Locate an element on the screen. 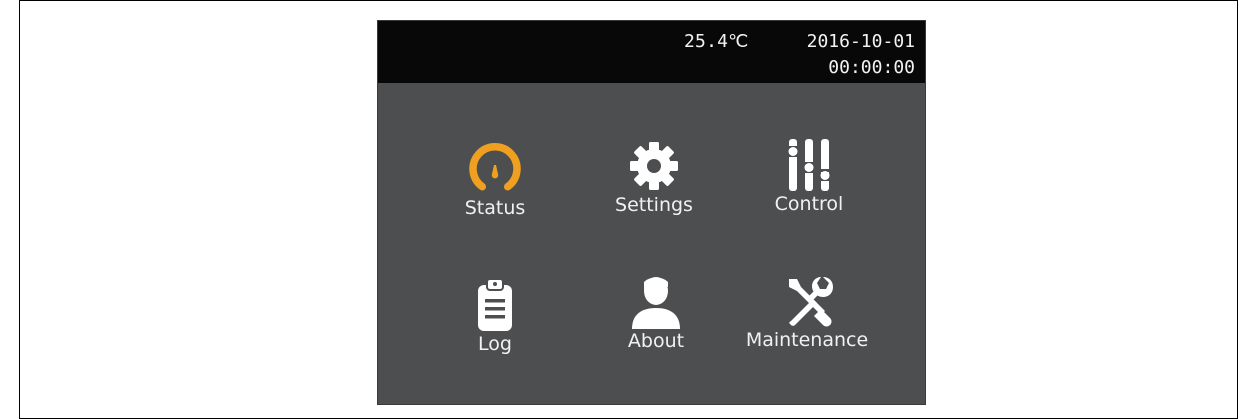 This screenshot has height=419, width=1257. menu-item-log: Log is located at coordinates (495, 320).